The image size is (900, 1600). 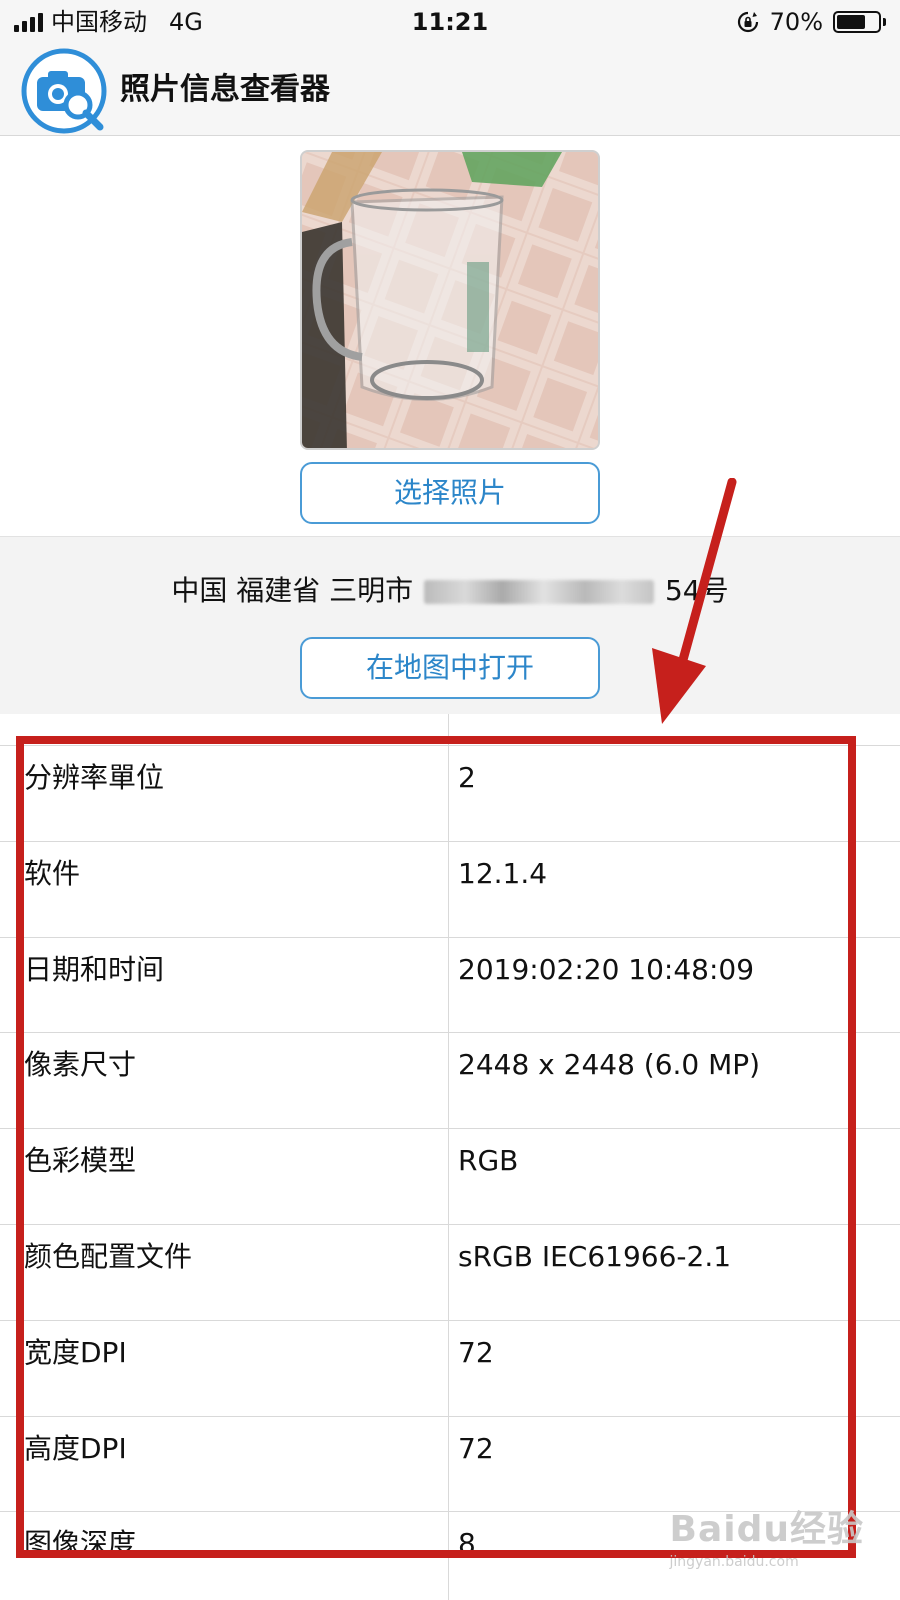 I want to click on photo-thumbnail, so click(x=450, y=300).